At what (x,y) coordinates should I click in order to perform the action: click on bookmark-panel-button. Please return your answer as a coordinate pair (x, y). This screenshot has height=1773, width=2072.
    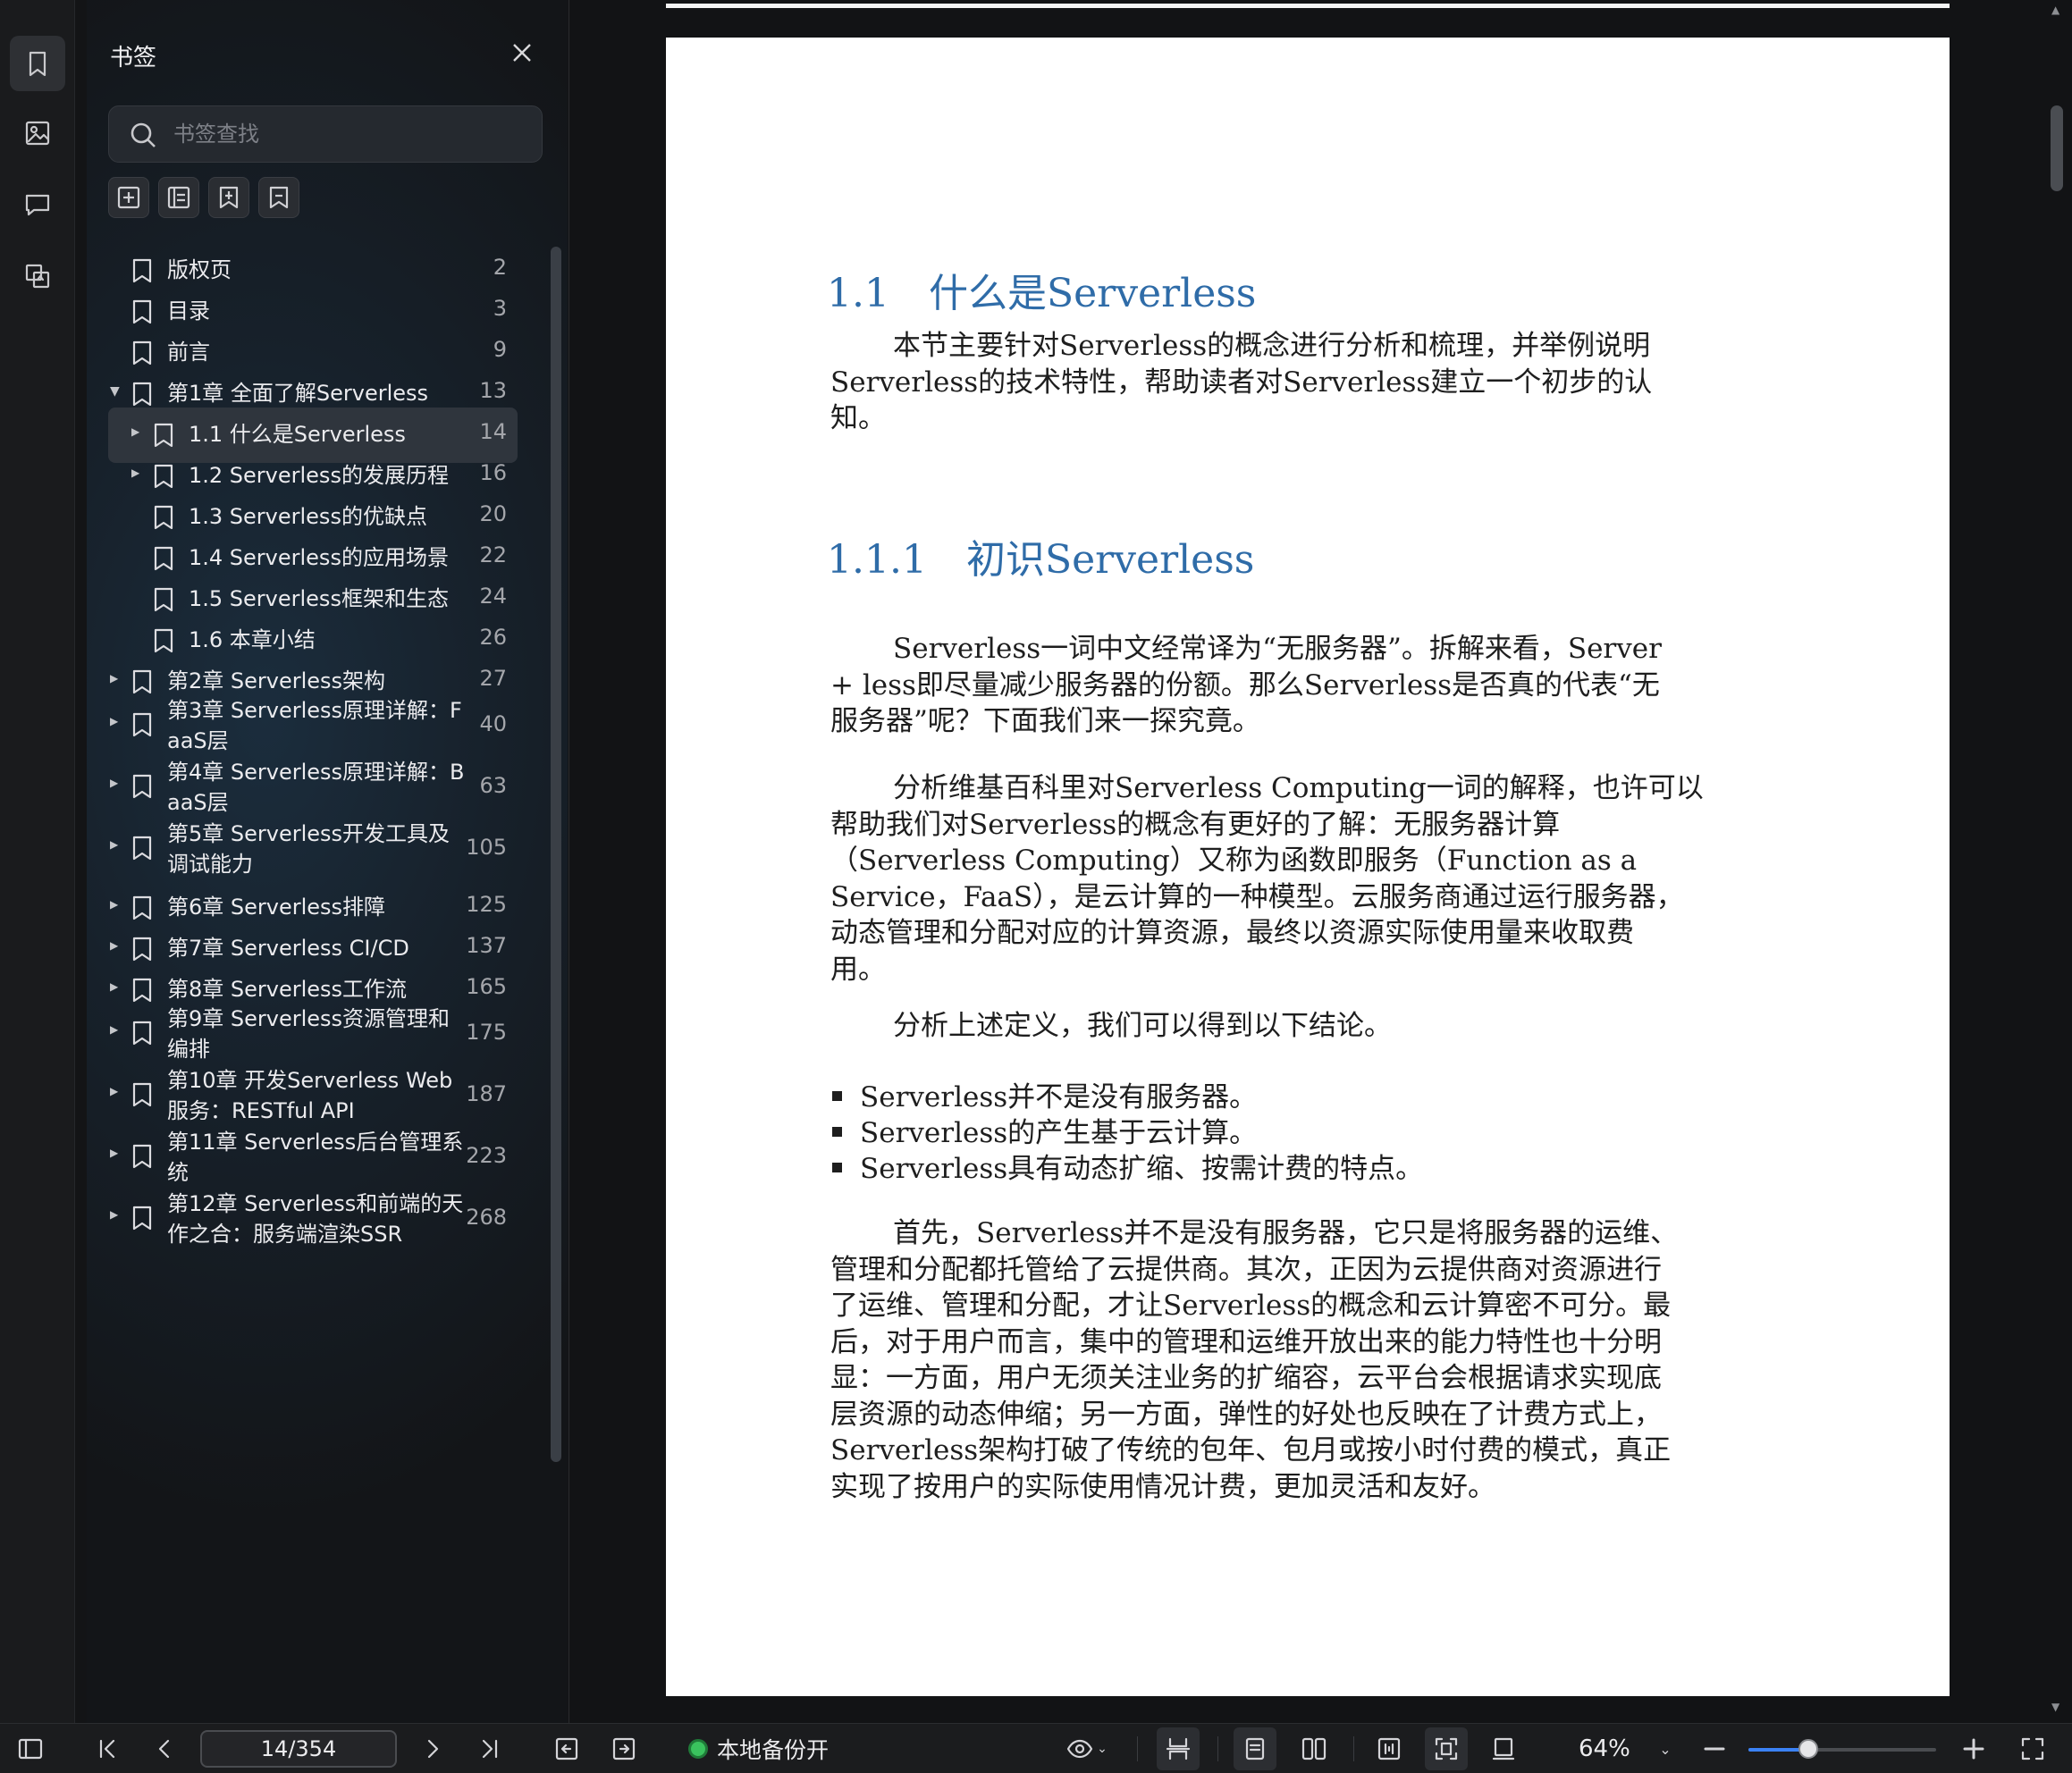
    Looking at the image, I should click on (37, 63).